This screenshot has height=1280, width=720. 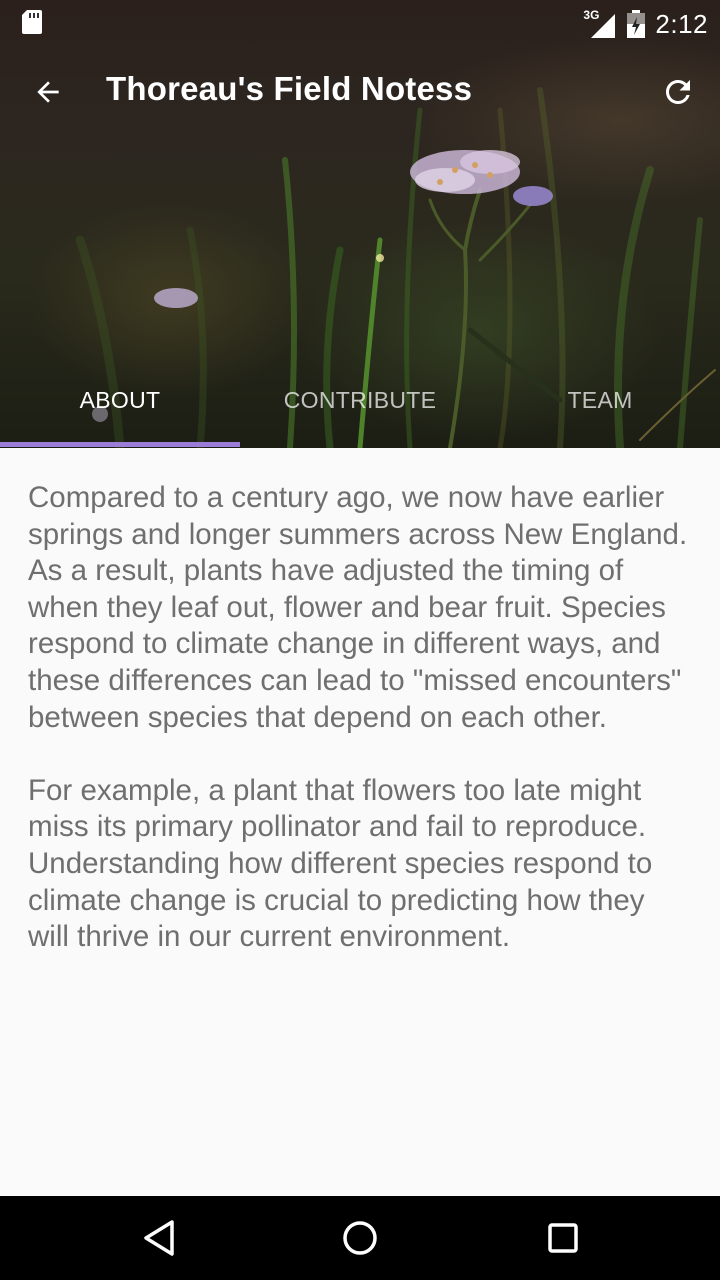 I want to click on signal-icon: 3G, so click(x=600, y=23).